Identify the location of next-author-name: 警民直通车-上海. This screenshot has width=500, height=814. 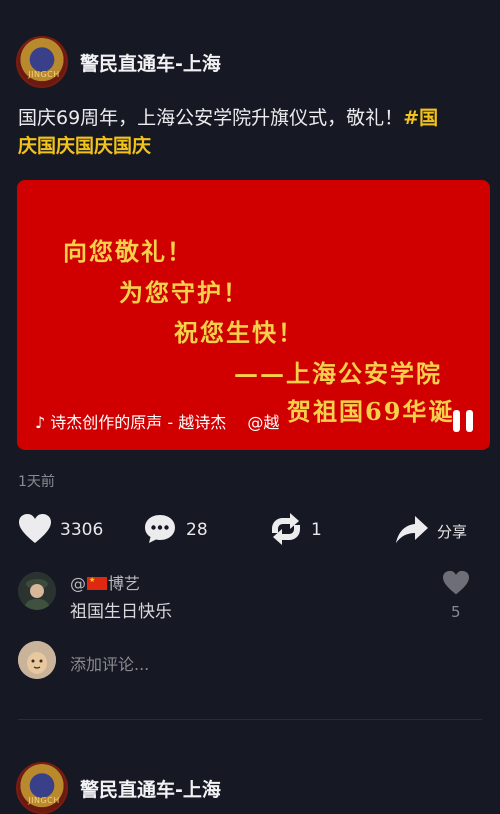
(150, 788).